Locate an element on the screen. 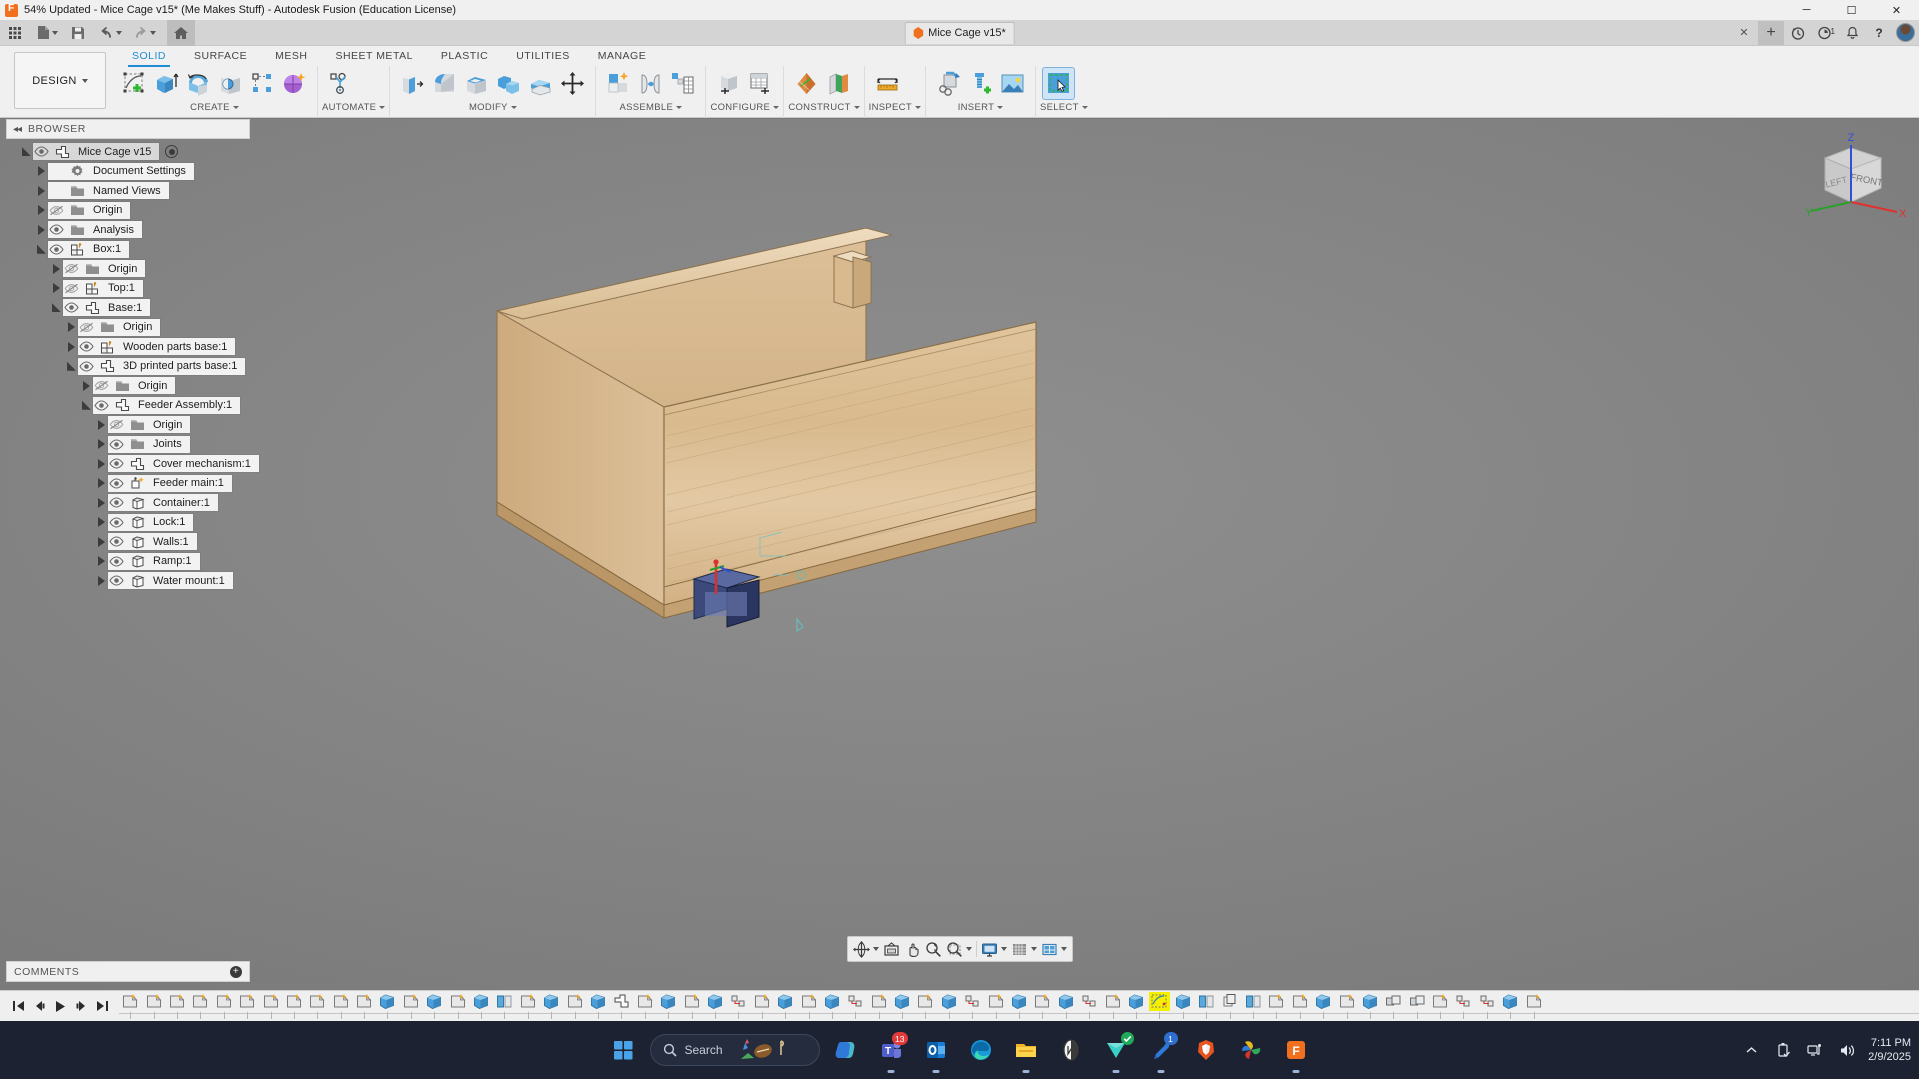 Image resolution: width=1919 pixels, height=1079 pixels. brave-icon is located at coordinates (1206, 1050).